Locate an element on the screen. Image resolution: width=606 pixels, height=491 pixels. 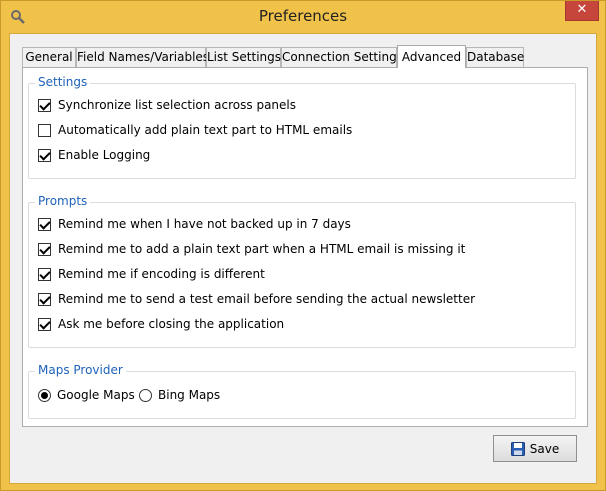
maps-provider-group-title: Maps Provider is located at coordinates (80, 370).